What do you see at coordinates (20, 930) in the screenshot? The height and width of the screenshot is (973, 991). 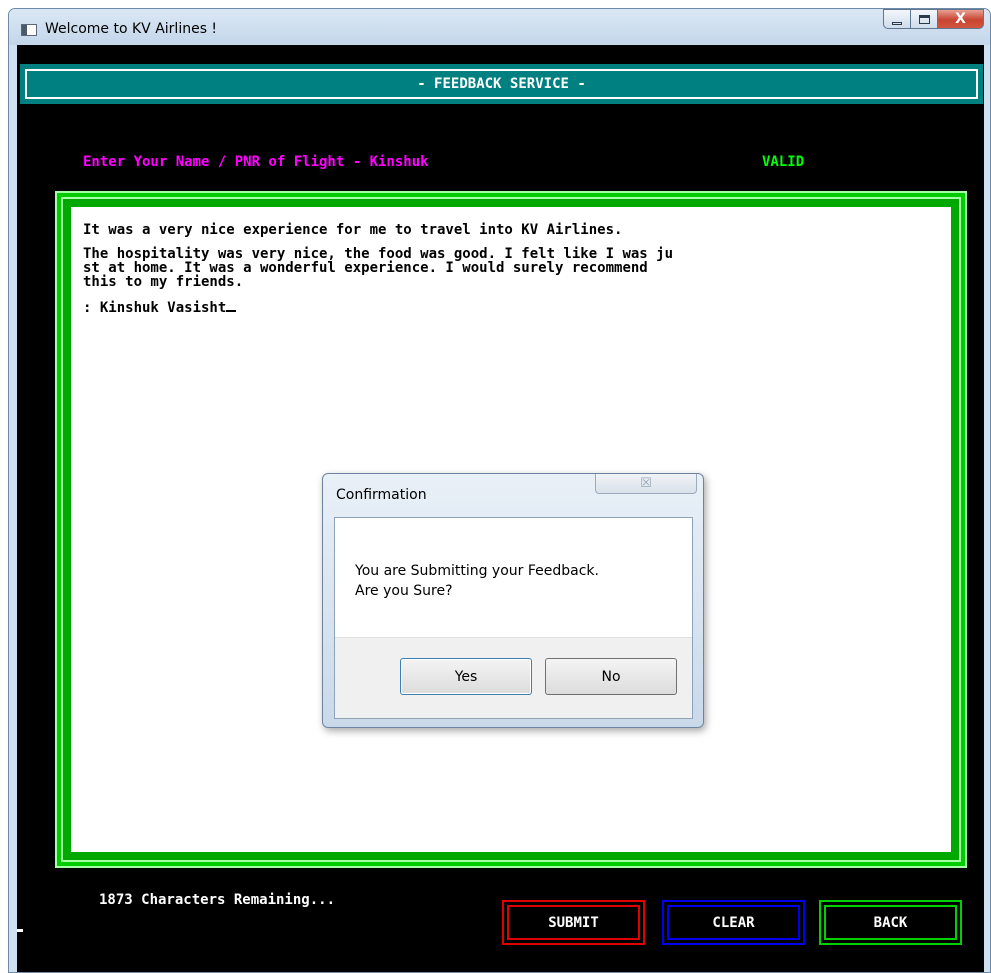 I see `console-cursor-mark` at bounding box center [20, 930].